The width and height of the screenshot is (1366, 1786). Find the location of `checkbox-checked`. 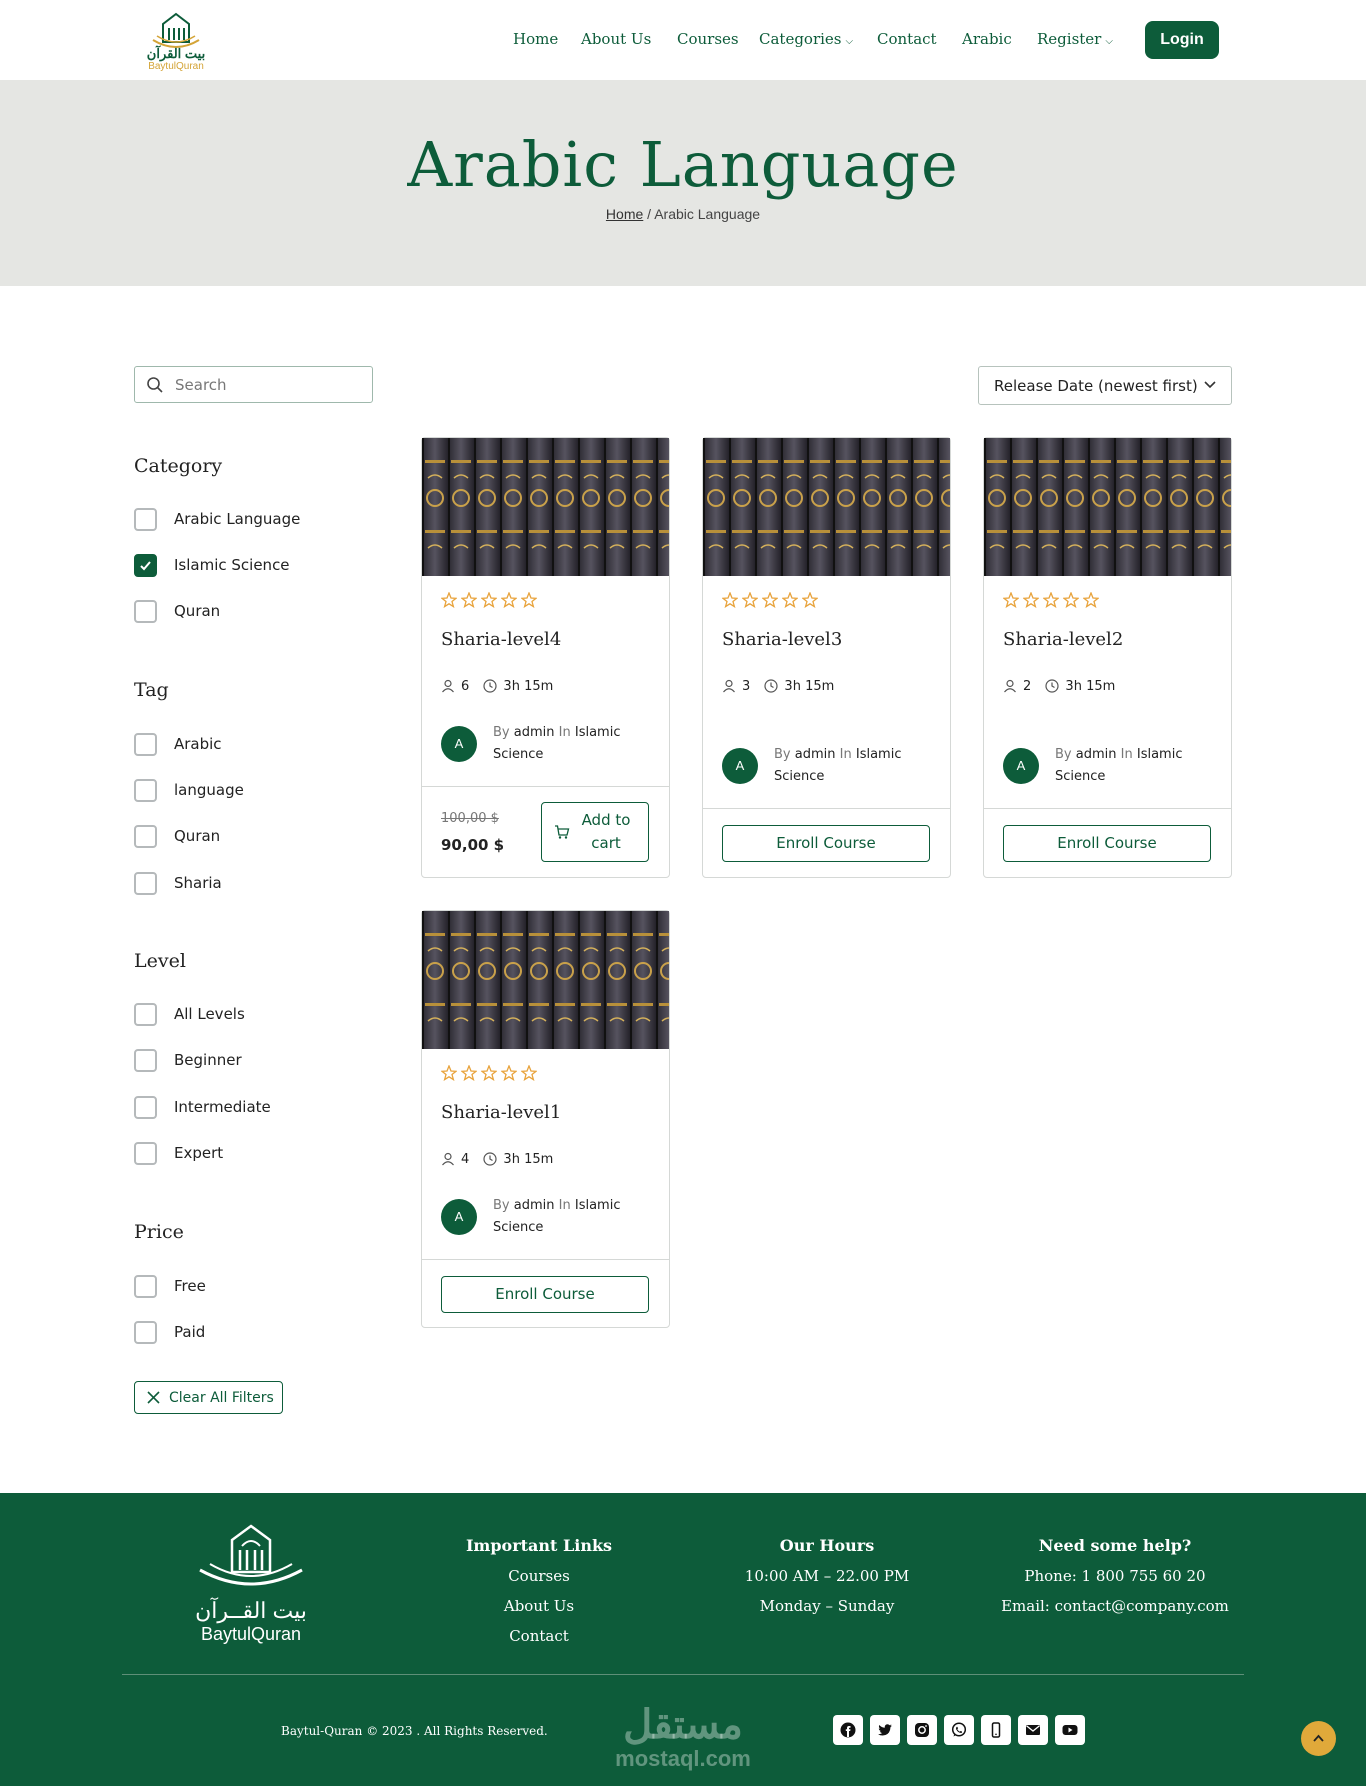

checkbox-checked is located at coordinates (145, 565).